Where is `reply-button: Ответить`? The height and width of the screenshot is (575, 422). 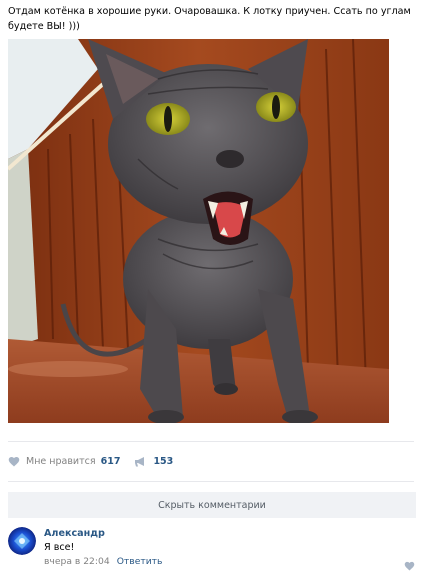 reply-button: Ответить is located at coordinates (140, 561).